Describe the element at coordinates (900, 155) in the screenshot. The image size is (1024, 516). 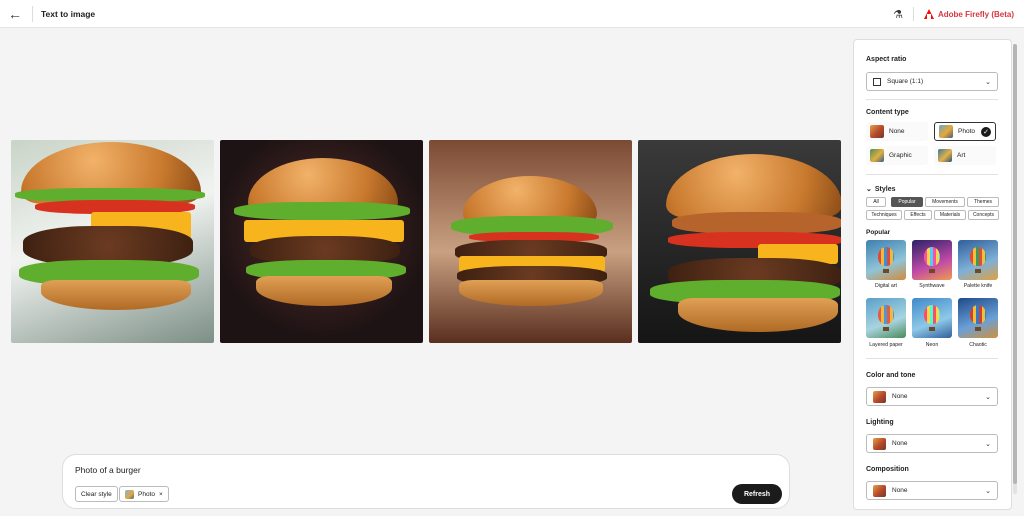
I see `option-label: Graphic` at that location.